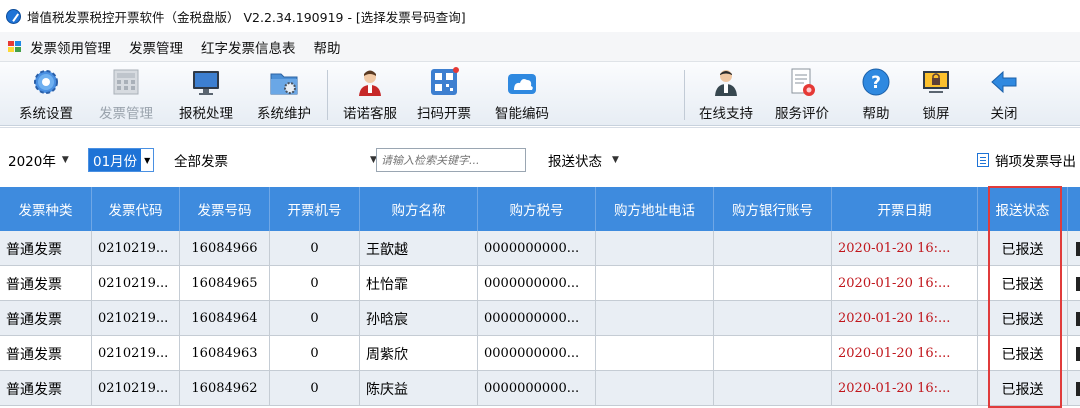 This screenshot has width=1080, height=408. What do you see at coordinates (70, 47) in the screenshot?
I see `menu-invoice-receive: 发票领用管理` at bounding box center [70, 47].